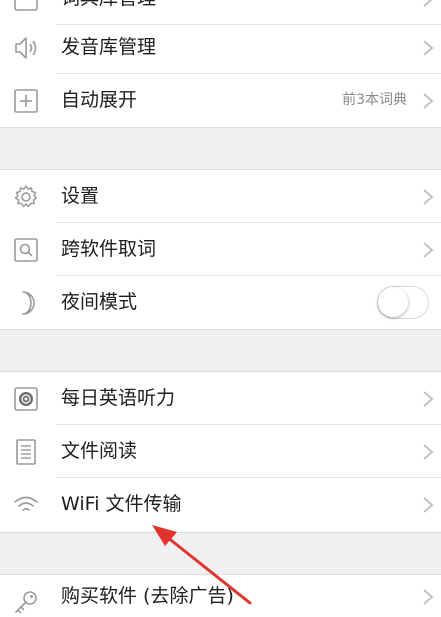 Image resolution: width=441 pixels, height=617 pixels. Describe the element at coordinates (26, 101) in the screenshot. I see `plus-square-icon` at that location.